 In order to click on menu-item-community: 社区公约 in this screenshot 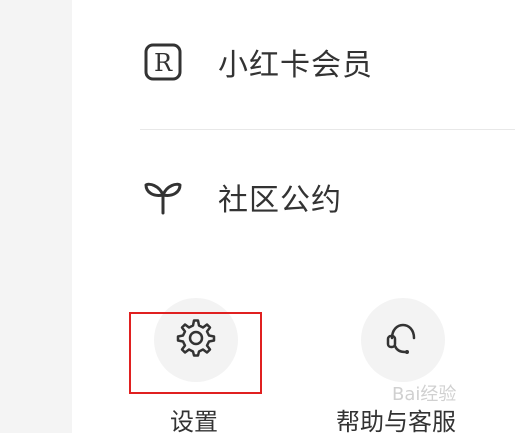, I will do `click(241, 197)`.